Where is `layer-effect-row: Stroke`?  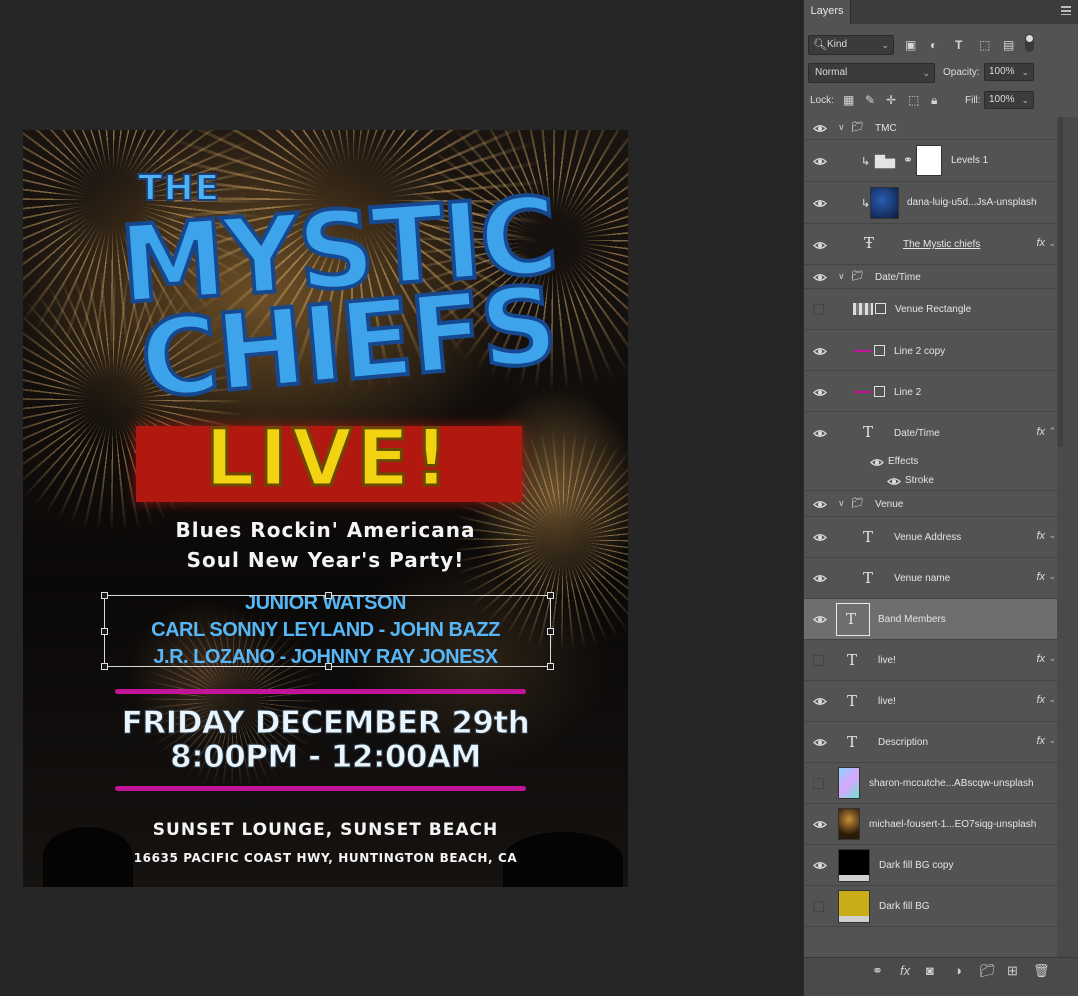 layer-effect-row: Stroke is located at coordinates (930, 481).